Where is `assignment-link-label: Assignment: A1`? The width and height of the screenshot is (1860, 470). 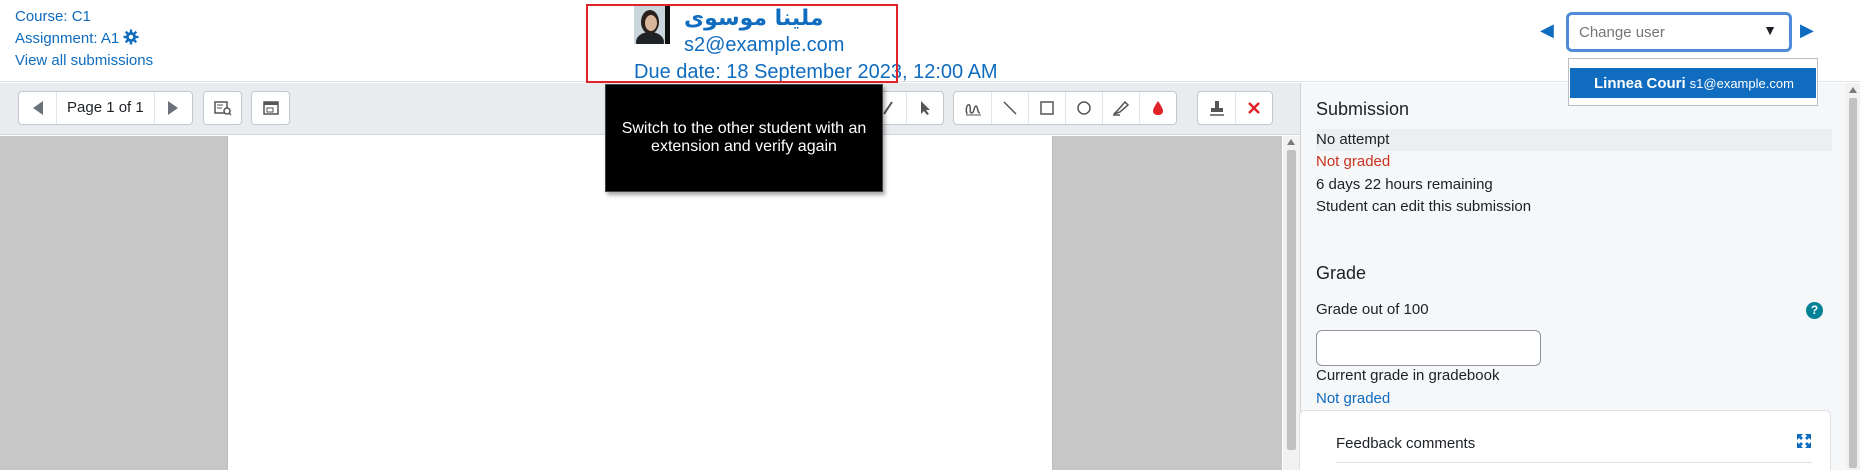 assignment-link-label: Assignment: A1 is located at coordinates (67, 38).